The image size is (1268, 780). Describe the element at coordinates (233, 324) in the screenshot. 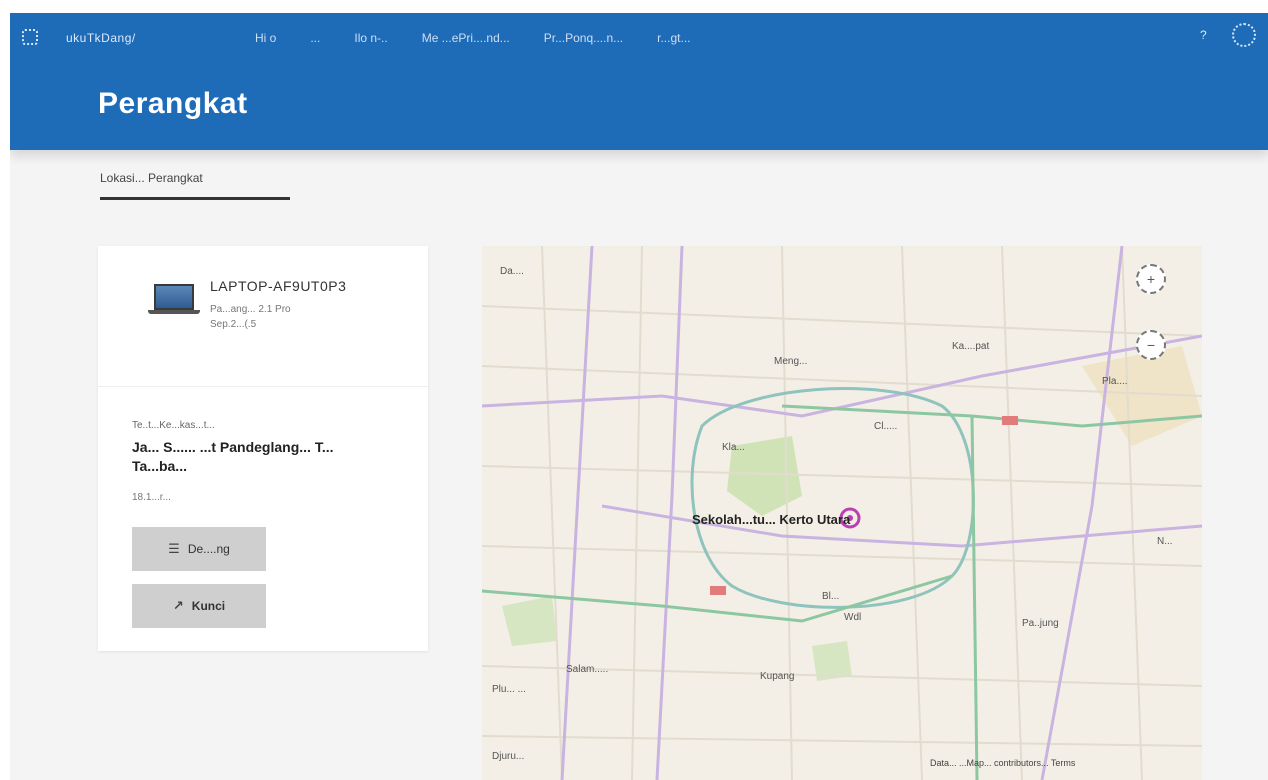

I see `device-detail: Sep.2...(.5` at that location.